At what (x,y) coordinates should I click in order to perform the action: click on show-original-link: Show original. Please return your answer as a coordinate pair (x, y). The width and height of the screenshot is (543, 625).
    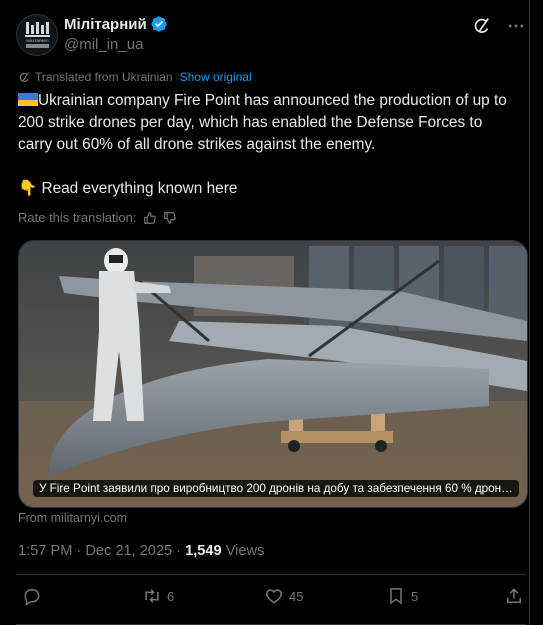
    Looking at the image, I should click on (216, 77).